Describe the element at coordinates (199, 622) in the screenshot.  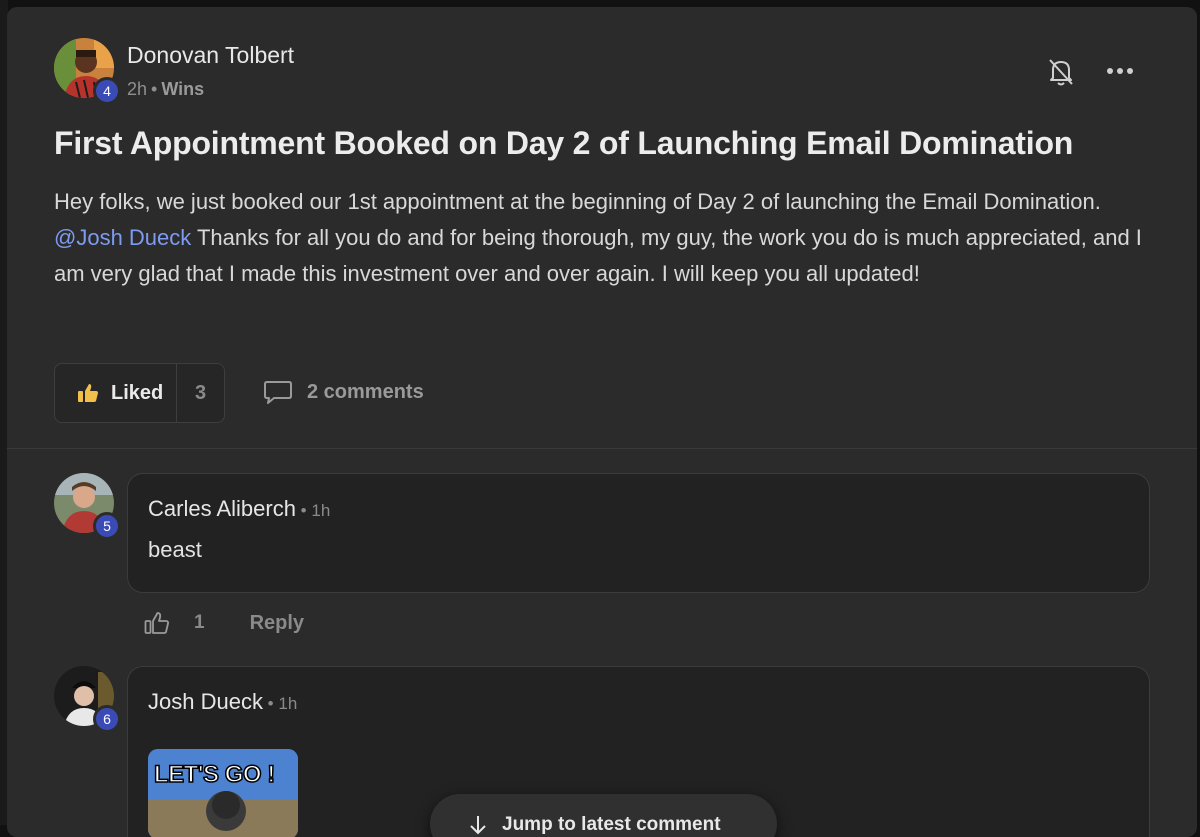
I see `comment-like-count: 1` at that location.